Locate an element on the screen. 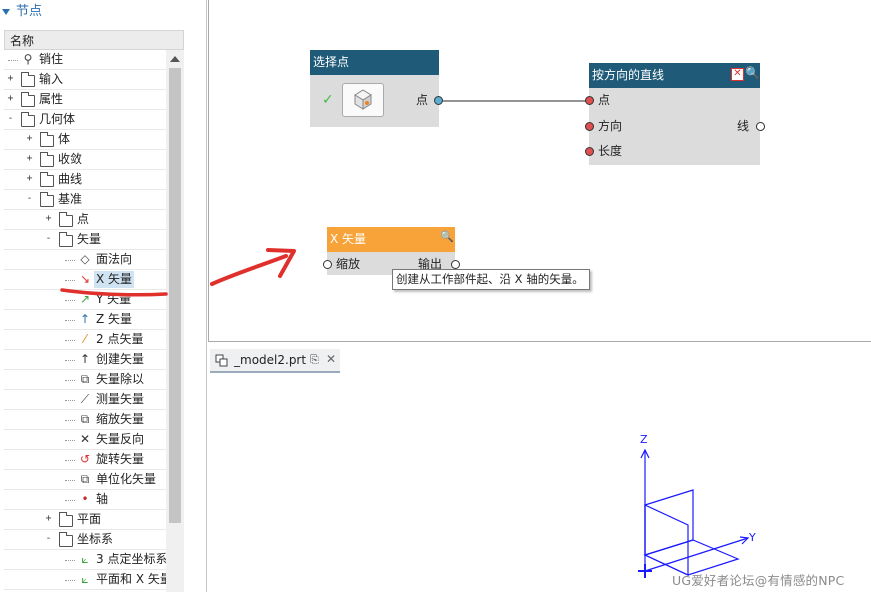 The image size is (871, 595). column-header-name: 名称 is located at coordinates (94, 40).